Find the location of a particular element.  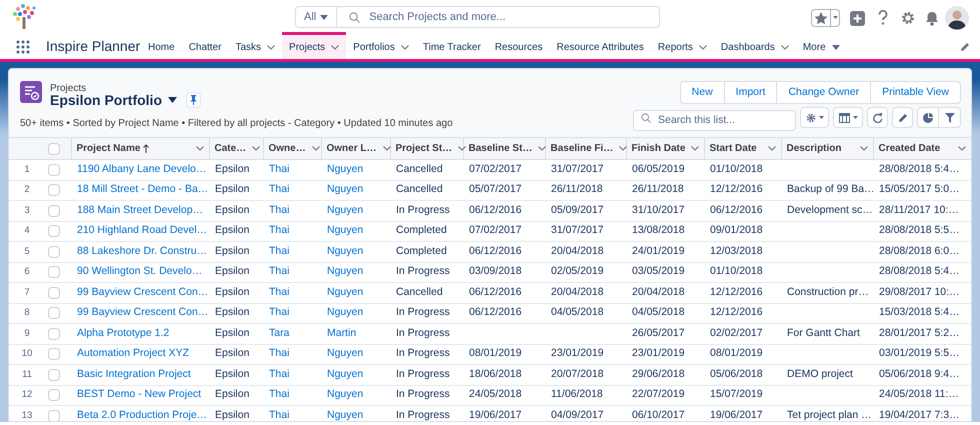

select-all-checkbox is located at coordinates (54, 148).